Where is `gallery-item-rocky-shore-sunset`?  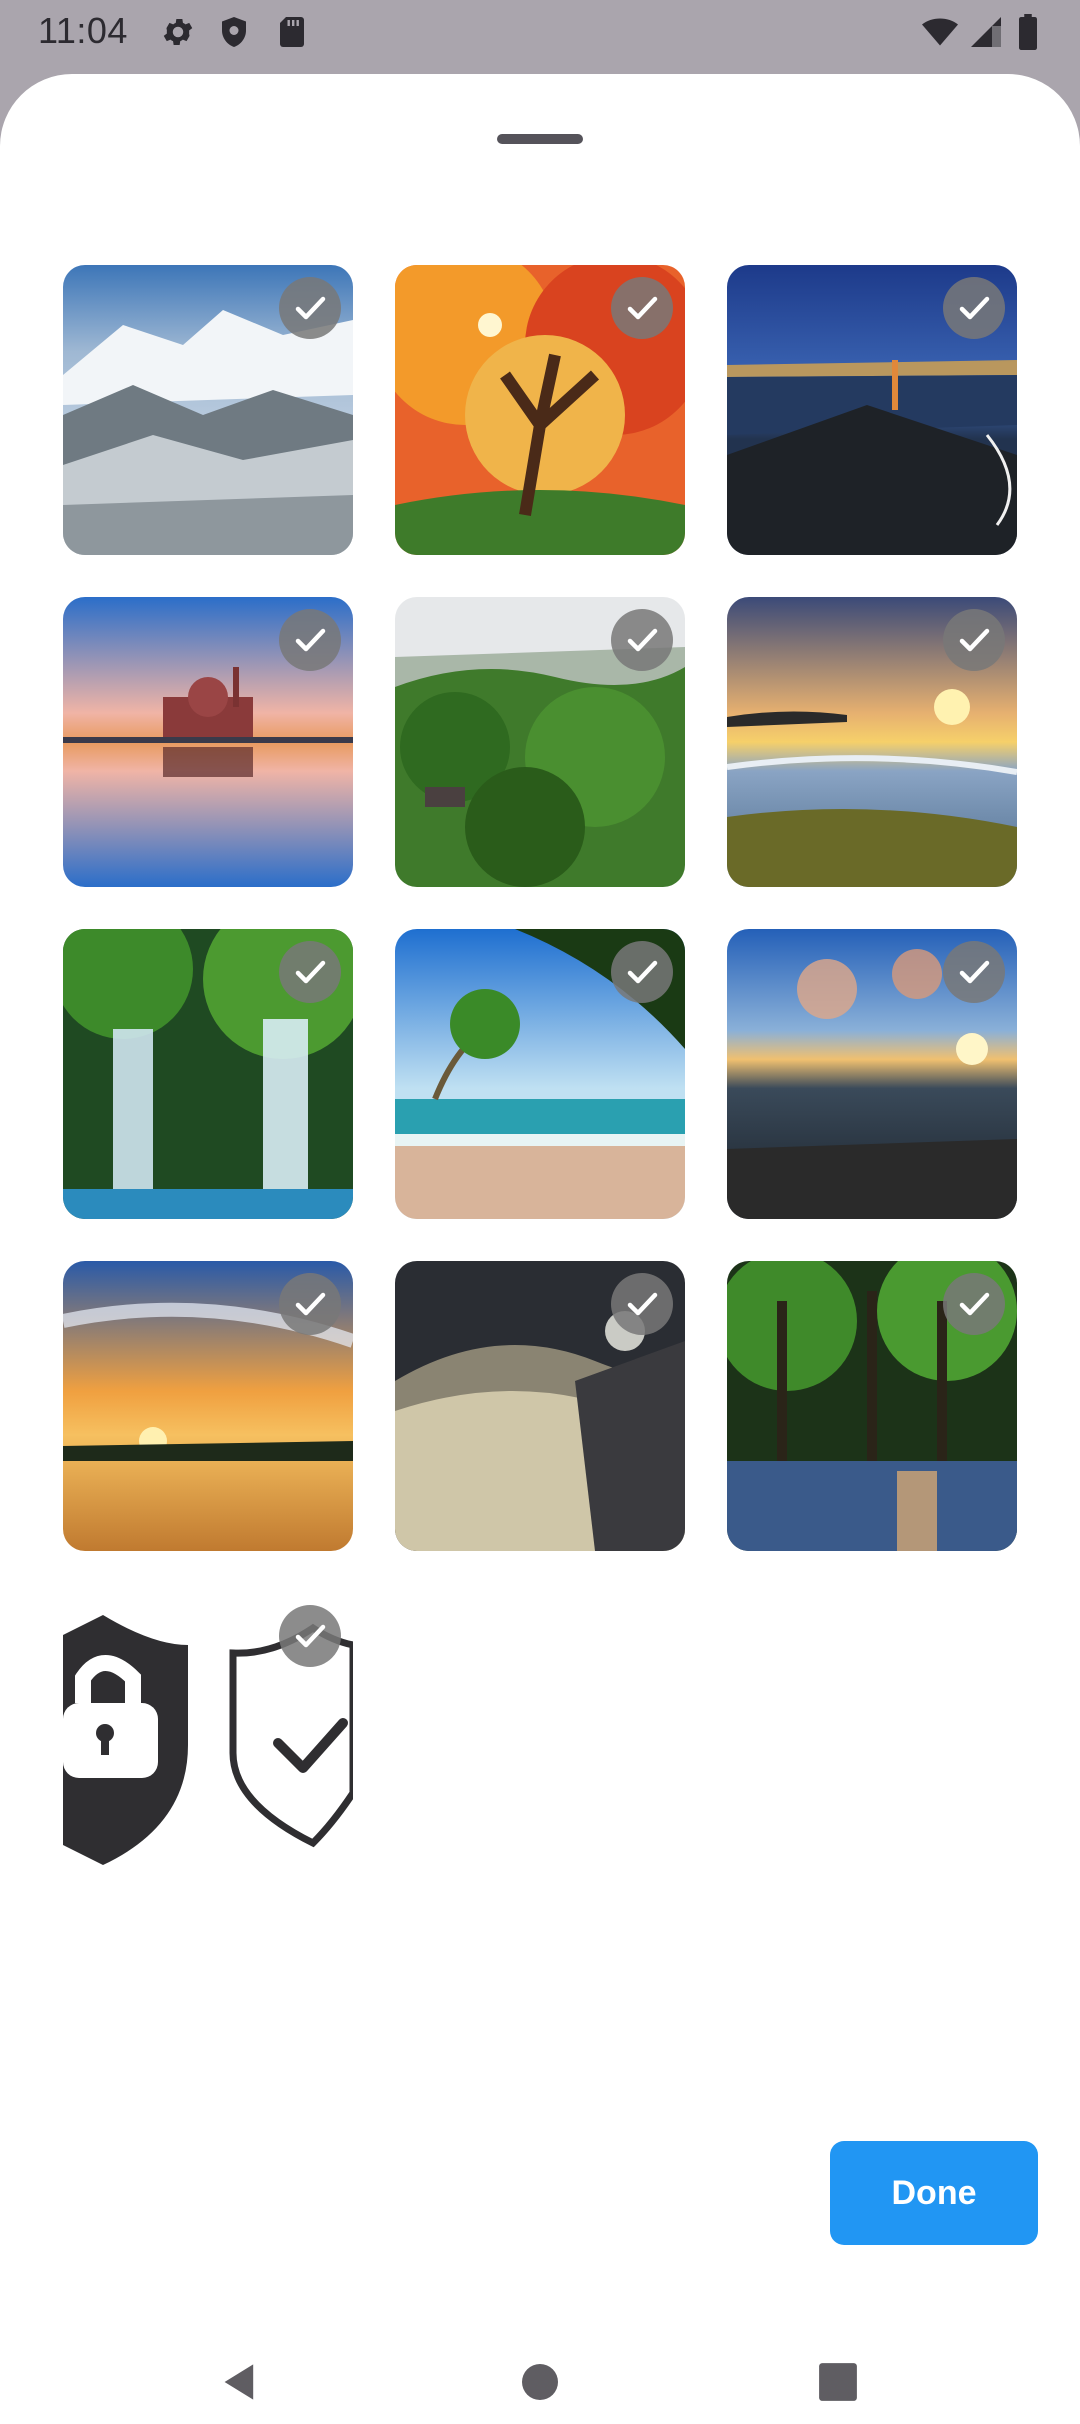 gallery-item-rocky-shore-sunset is located at coordinates (872, 1074).